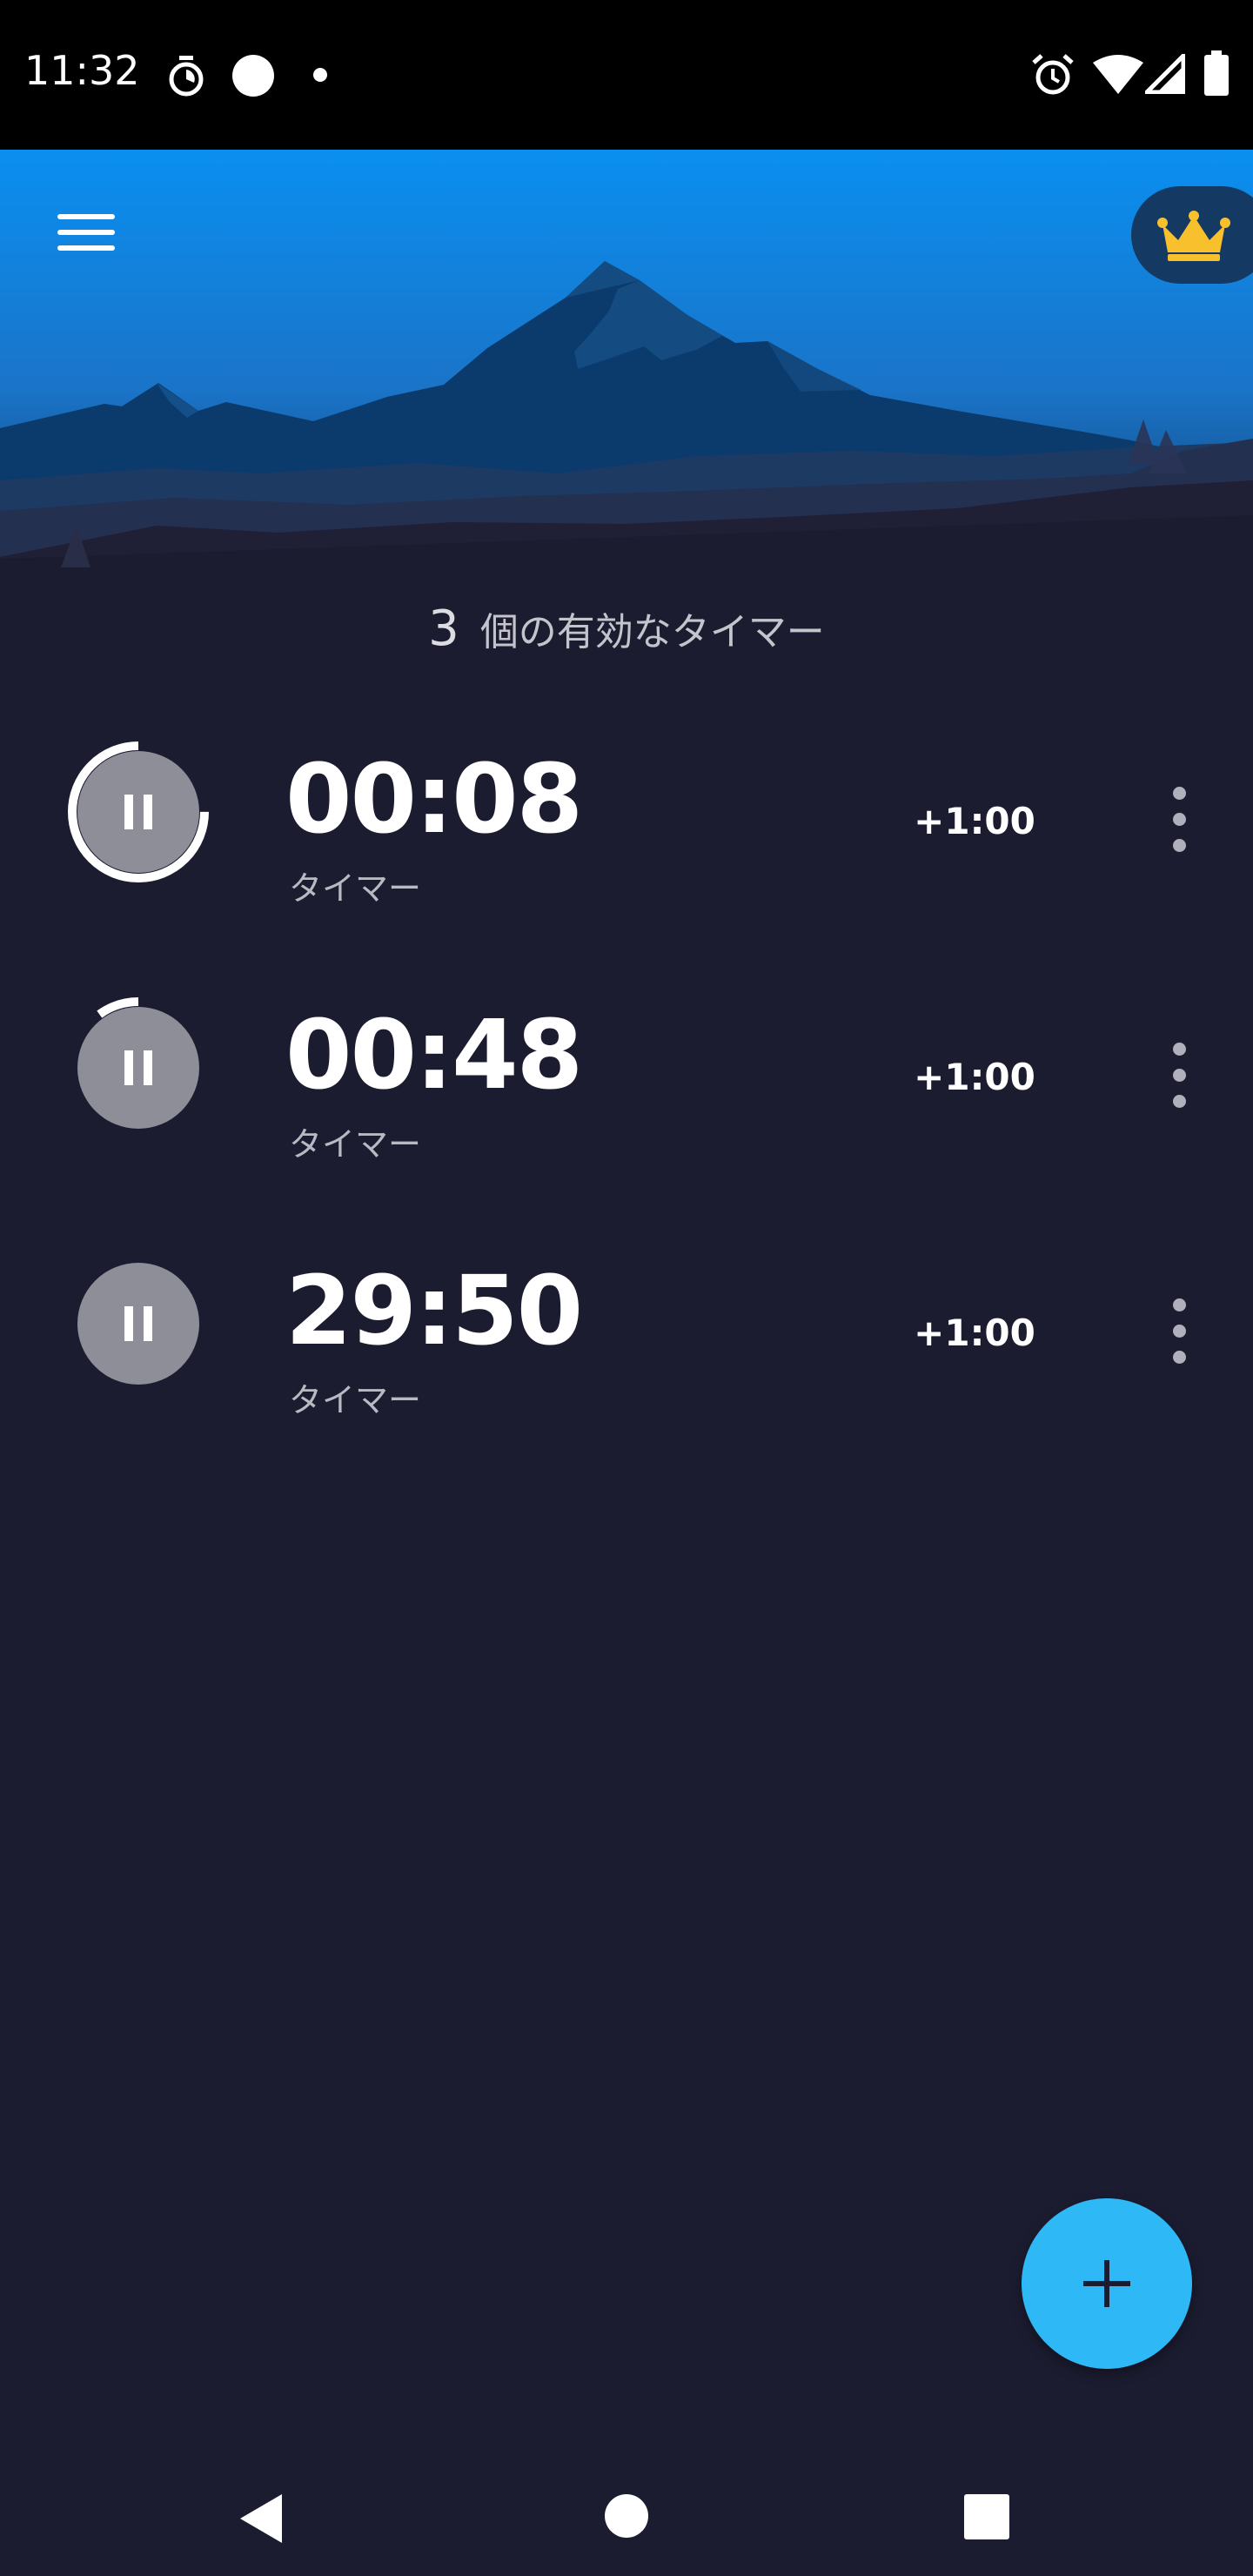 Image resolution: width=1253 pixels, height=2576 pixels. I want to click on active-timers-summary: 3 個の有効なタイマー, so click(626, 628).